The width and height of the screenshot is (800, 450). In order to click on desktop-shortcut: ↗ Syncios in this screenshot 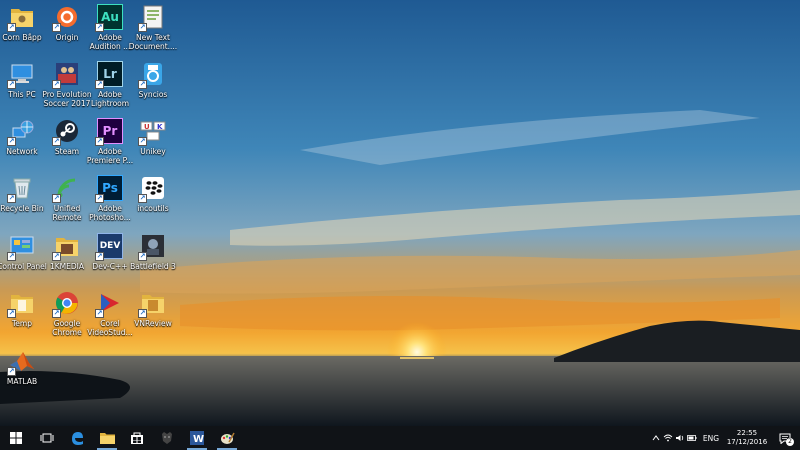, I will do `click(153, 80)`.